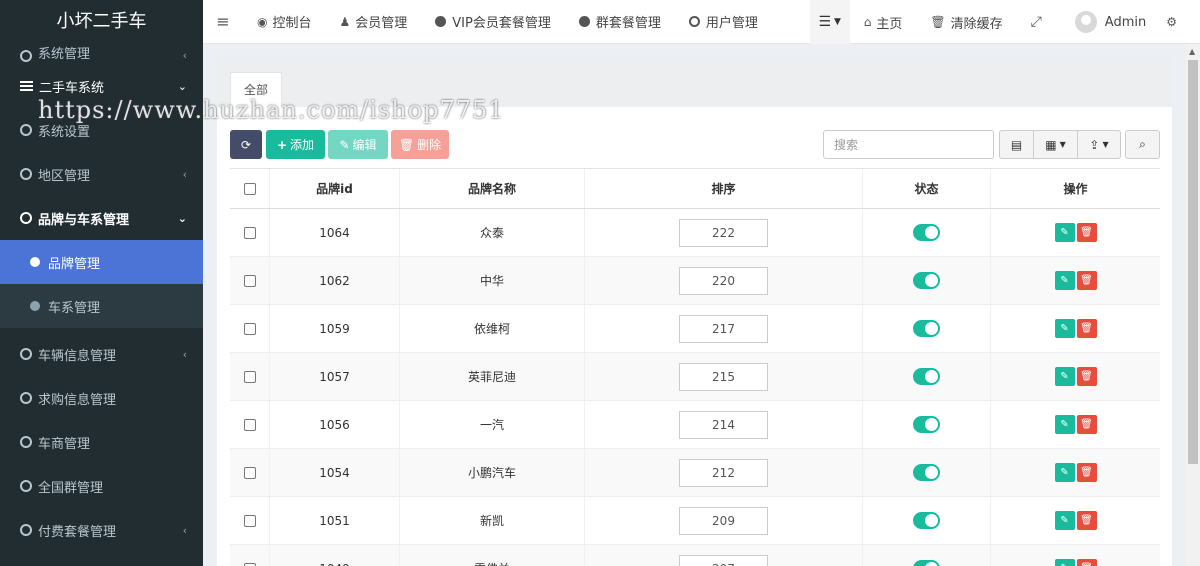  I want to click on nav-dashboard: ◉ 控制台, so click(284, 22).